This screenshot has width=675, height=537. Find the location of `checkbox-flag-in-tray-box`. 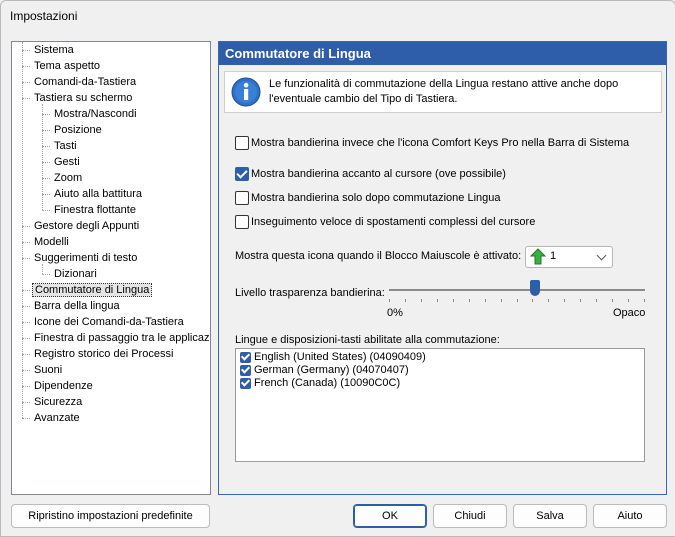

checkbox-flag-in-tray-box is located at coordinates (242, 143).